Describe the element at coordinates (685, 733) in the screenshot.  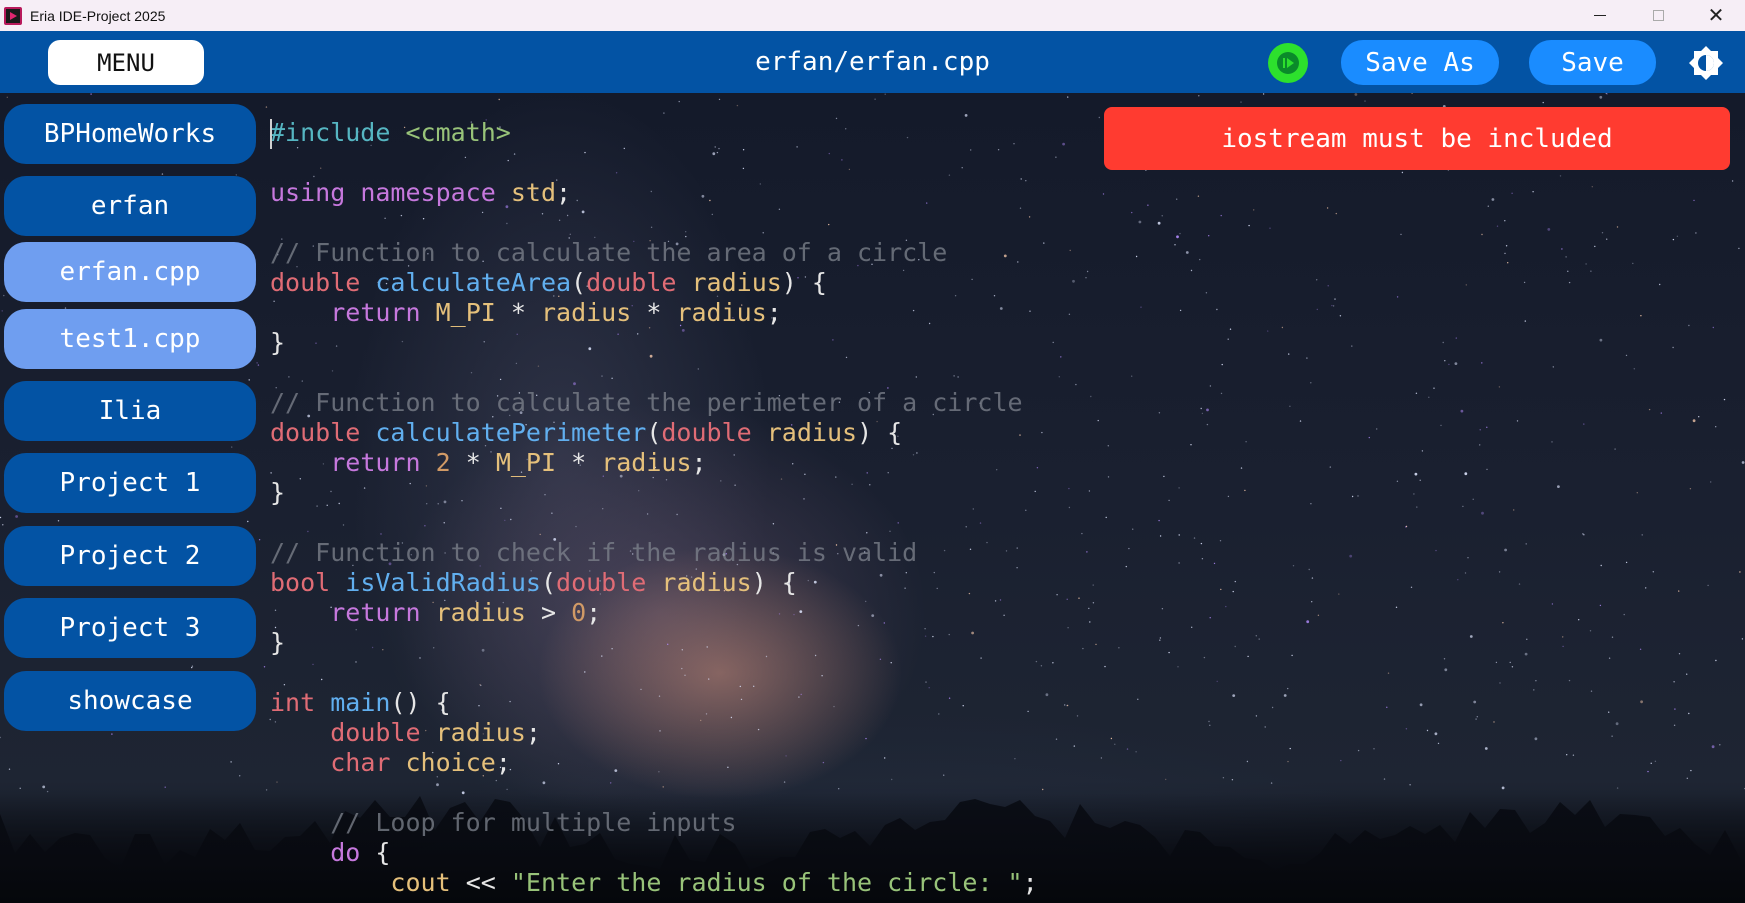
I see `code-line: double radius;` at that location.